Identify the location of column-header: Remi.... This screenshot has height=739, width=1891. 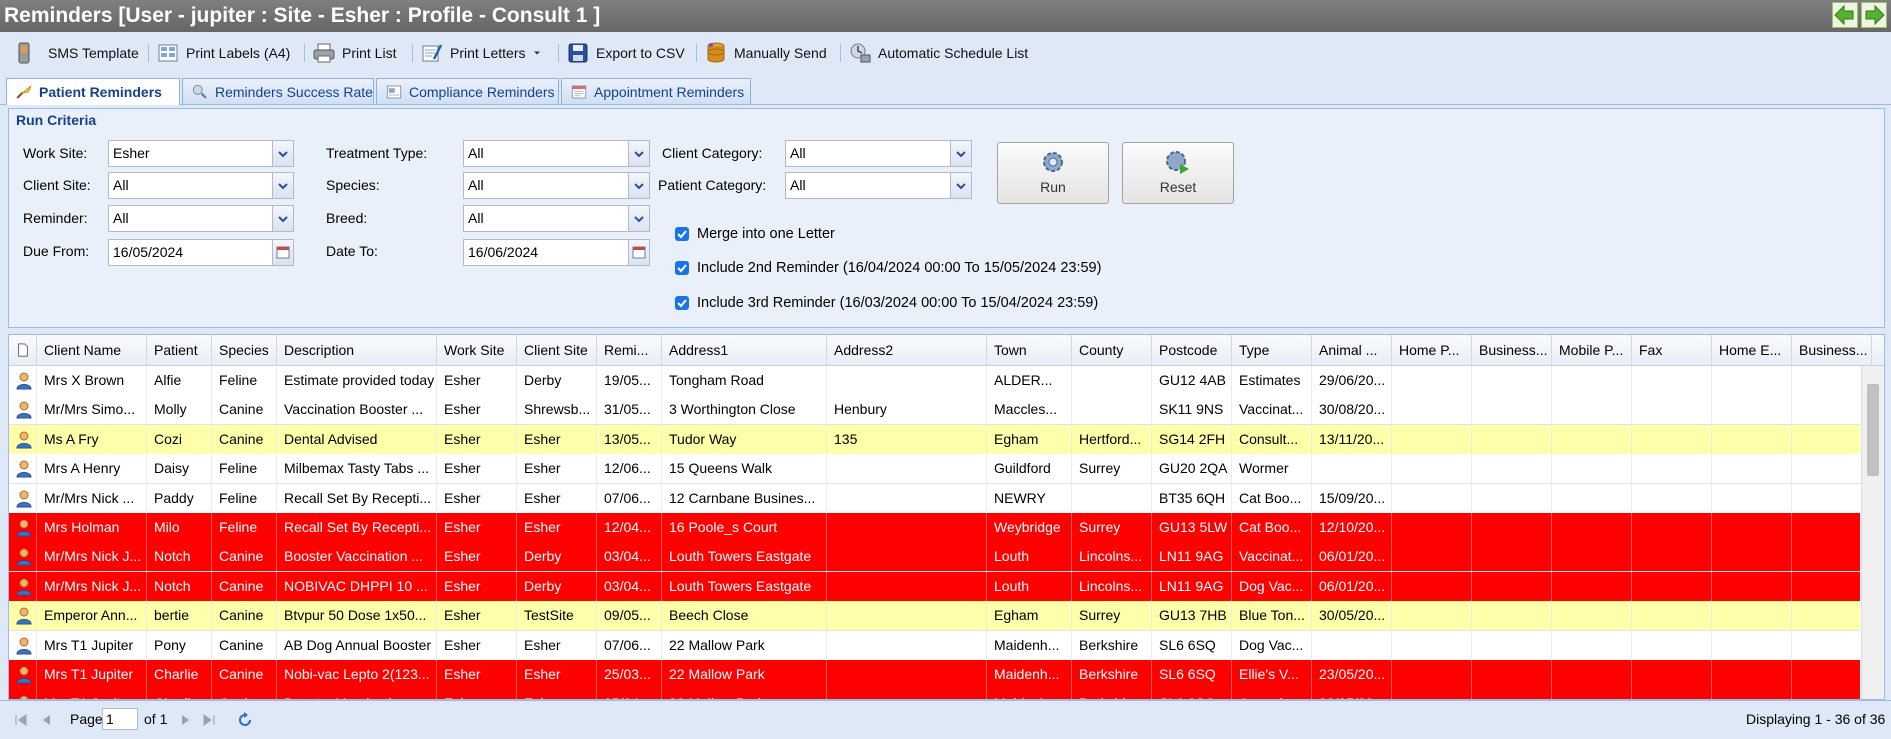
(629, 350).